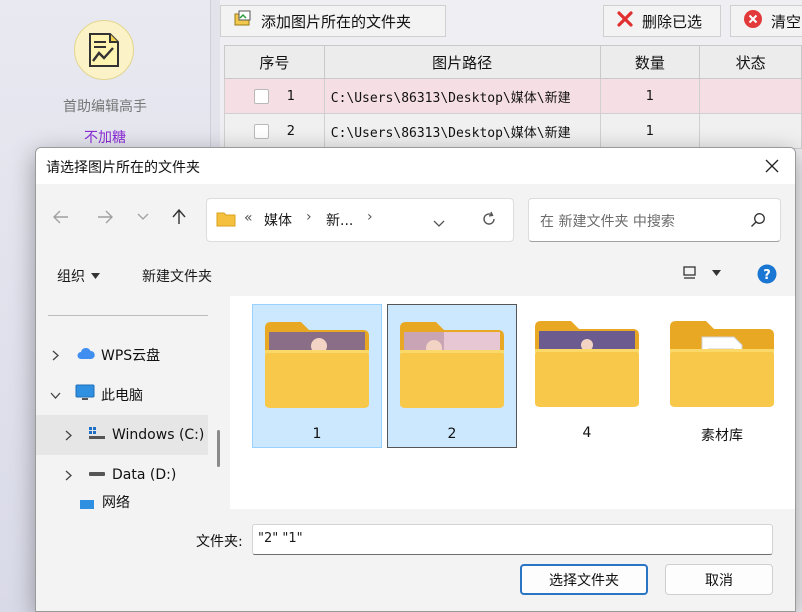 The image size is (802, 612). I want to click on folder-name-label: 文件夹:, so click(219, 542).